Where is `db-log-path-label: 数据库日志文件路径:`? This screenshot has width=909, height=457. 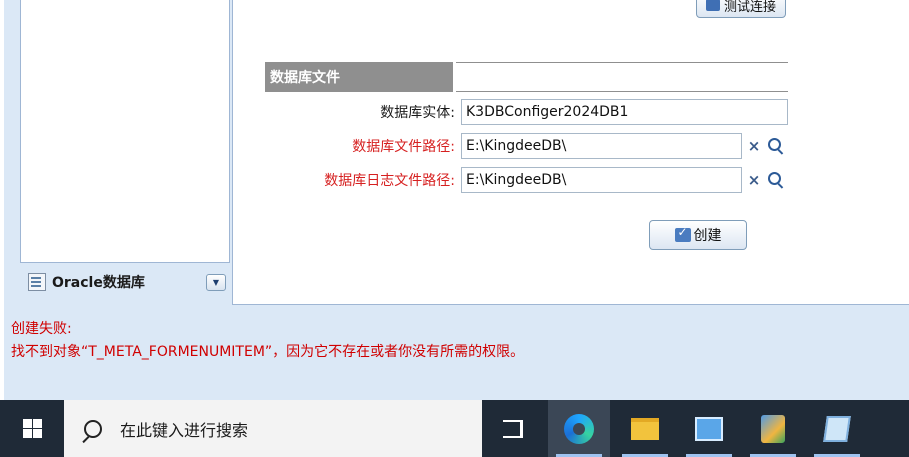
db-log-path-label: 数据库日志文件路径: is located at coordinates (389, 181).